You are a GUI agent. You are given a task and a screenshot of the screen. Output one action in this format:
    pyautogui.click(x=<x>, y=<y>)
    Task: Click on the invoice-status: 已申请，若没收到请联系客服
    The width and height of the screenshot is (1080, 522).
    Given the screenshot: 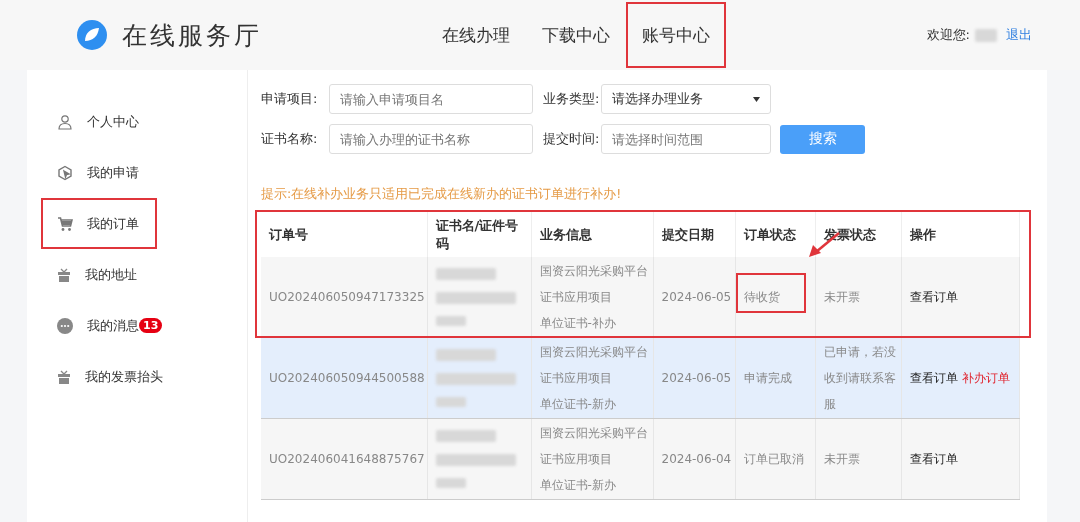 What is the action you would take?
    pyautogui.click(x=860, y=378)
    